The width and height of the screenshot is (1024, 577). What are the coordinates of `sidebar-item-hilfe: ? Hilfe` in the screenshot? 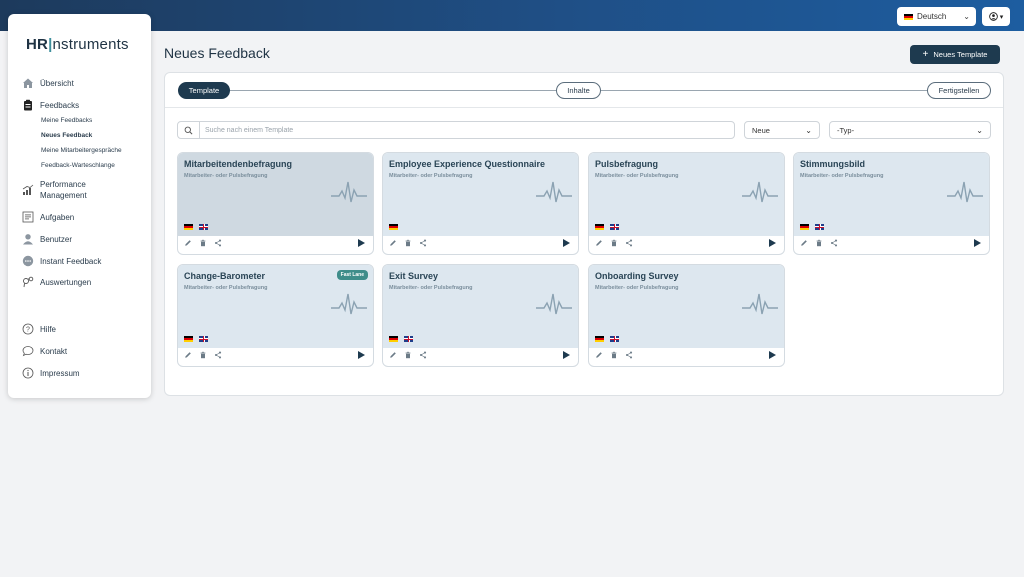 It's located at (39, 329).